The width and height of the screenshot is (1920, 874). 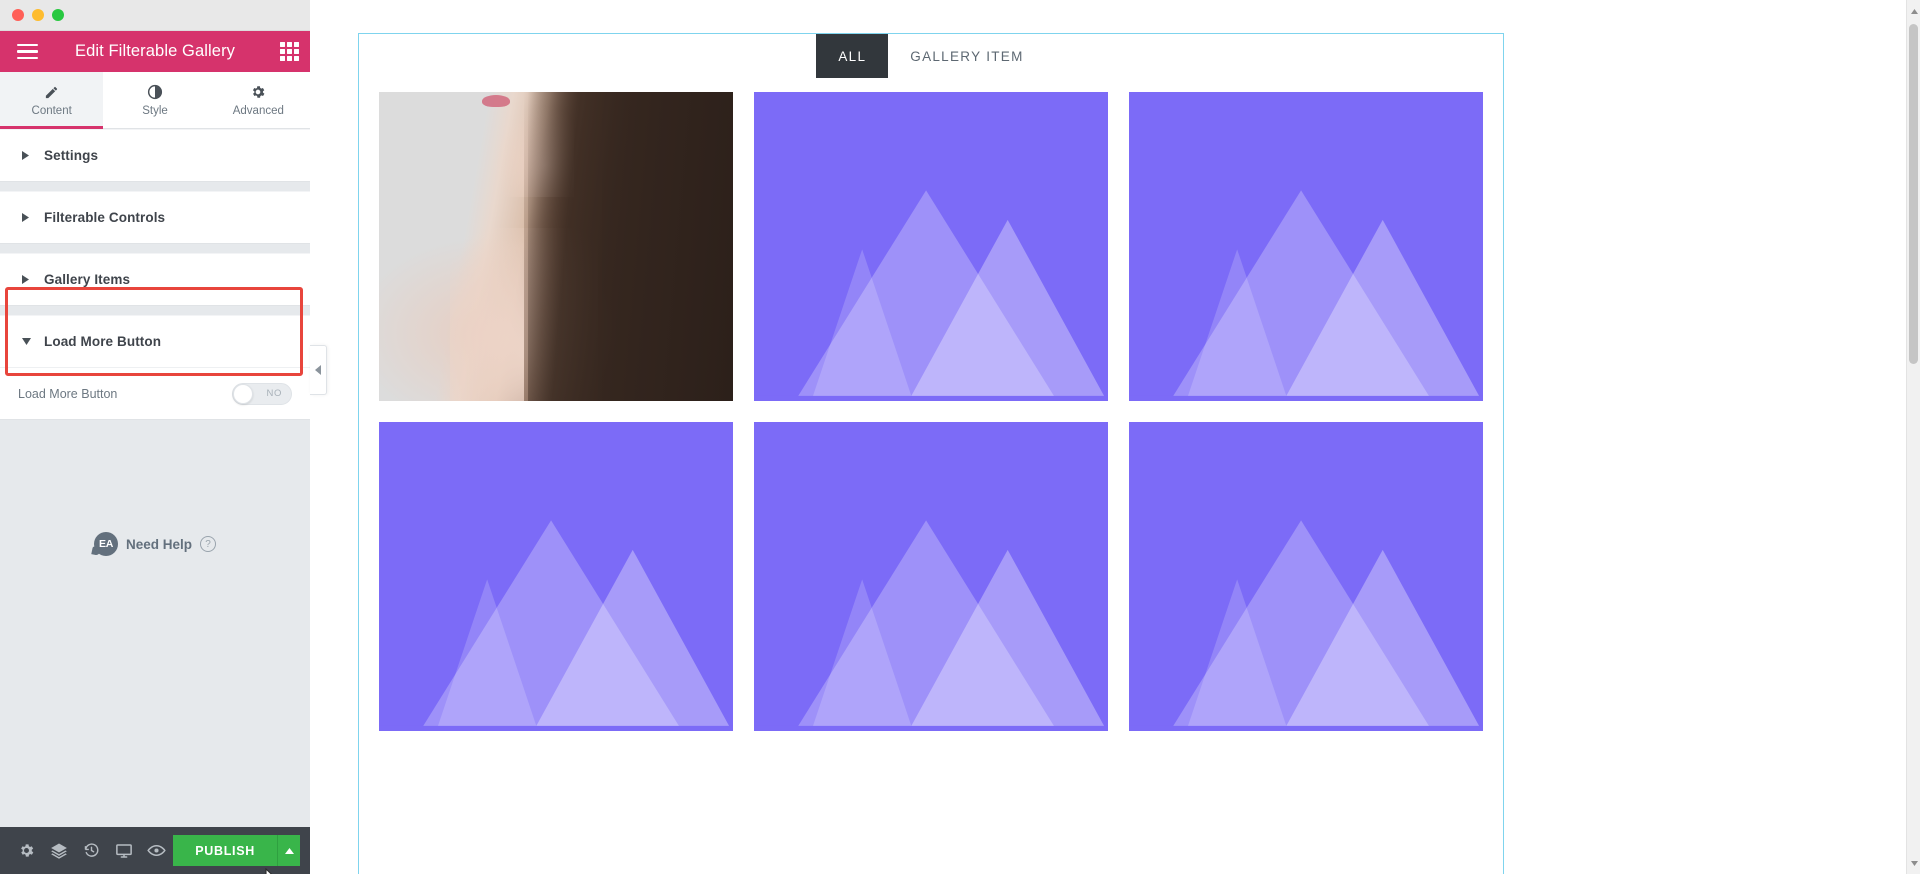 I want to click on section-settings-header: Settings, so click(x=155, y=155).